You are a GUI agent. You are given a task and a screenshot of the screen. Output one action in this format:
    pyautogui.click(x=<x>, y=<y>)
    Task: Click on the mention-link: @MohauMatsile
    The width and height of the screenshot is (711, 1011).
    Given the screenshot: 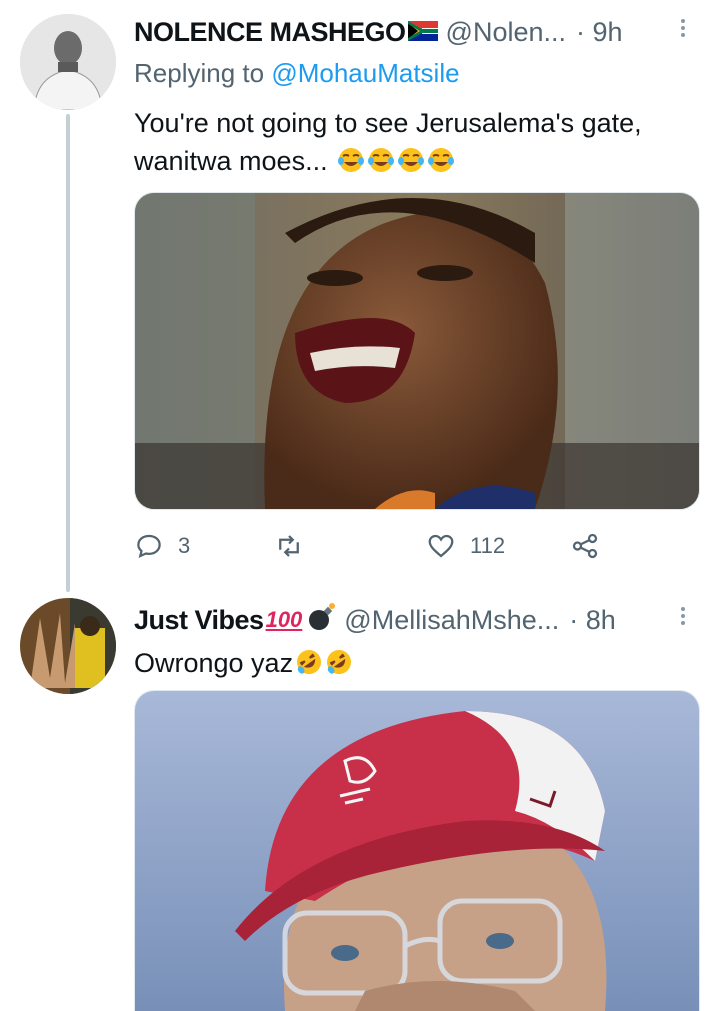 What is the action you would take?
    pyautogui.click(x=365, y=73)
    